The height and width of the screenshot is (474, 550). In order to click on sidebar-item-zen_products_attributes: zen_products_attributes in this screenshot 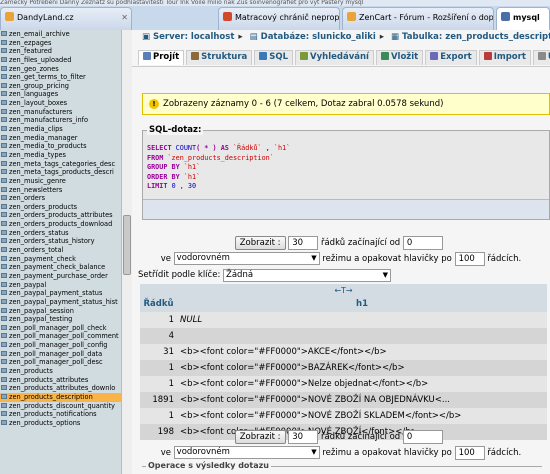, I will do `click(60, 380)`.